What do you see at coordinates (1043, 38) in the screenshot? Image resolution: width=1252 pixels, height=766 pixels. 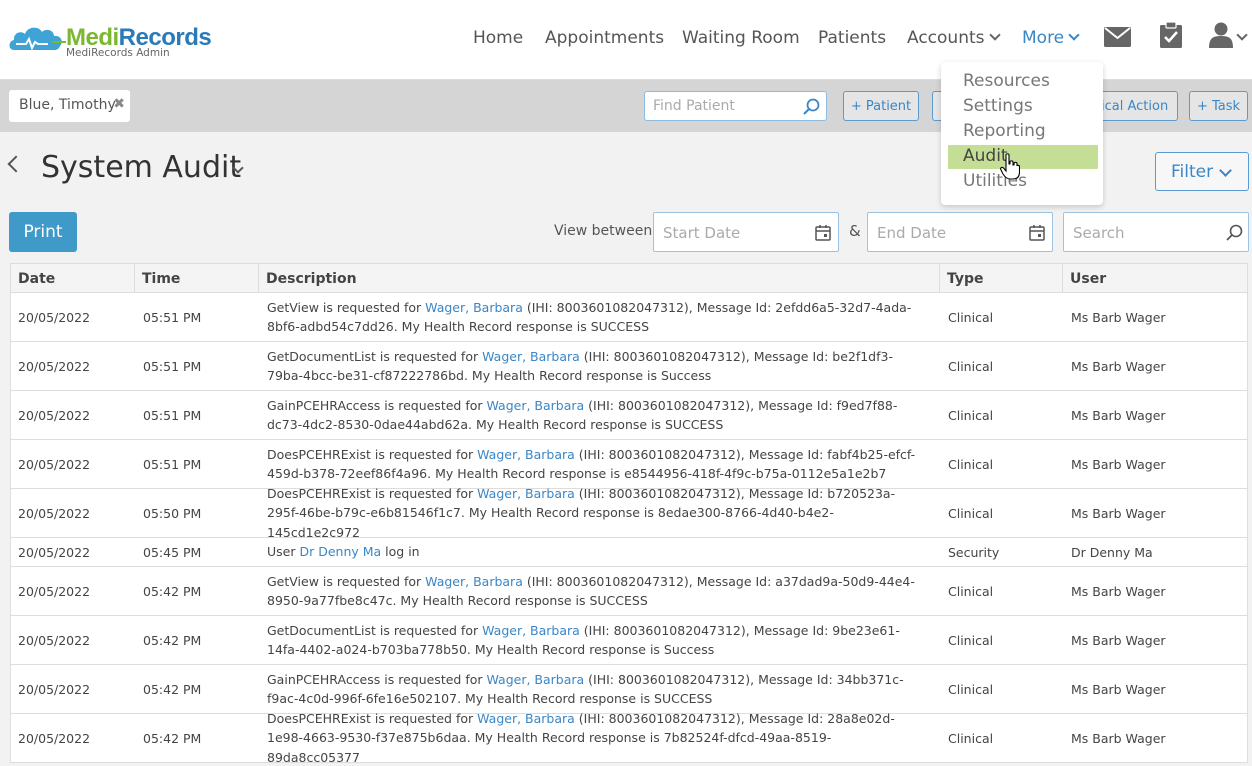 I see `nav-more-label: More` at bounding box center [1043, 38].